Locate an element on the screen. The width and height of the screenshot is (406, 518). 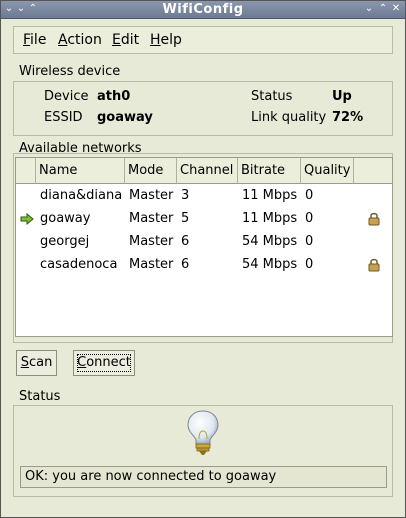
cell-name: diana&diana is located at coordinates (81, 195).